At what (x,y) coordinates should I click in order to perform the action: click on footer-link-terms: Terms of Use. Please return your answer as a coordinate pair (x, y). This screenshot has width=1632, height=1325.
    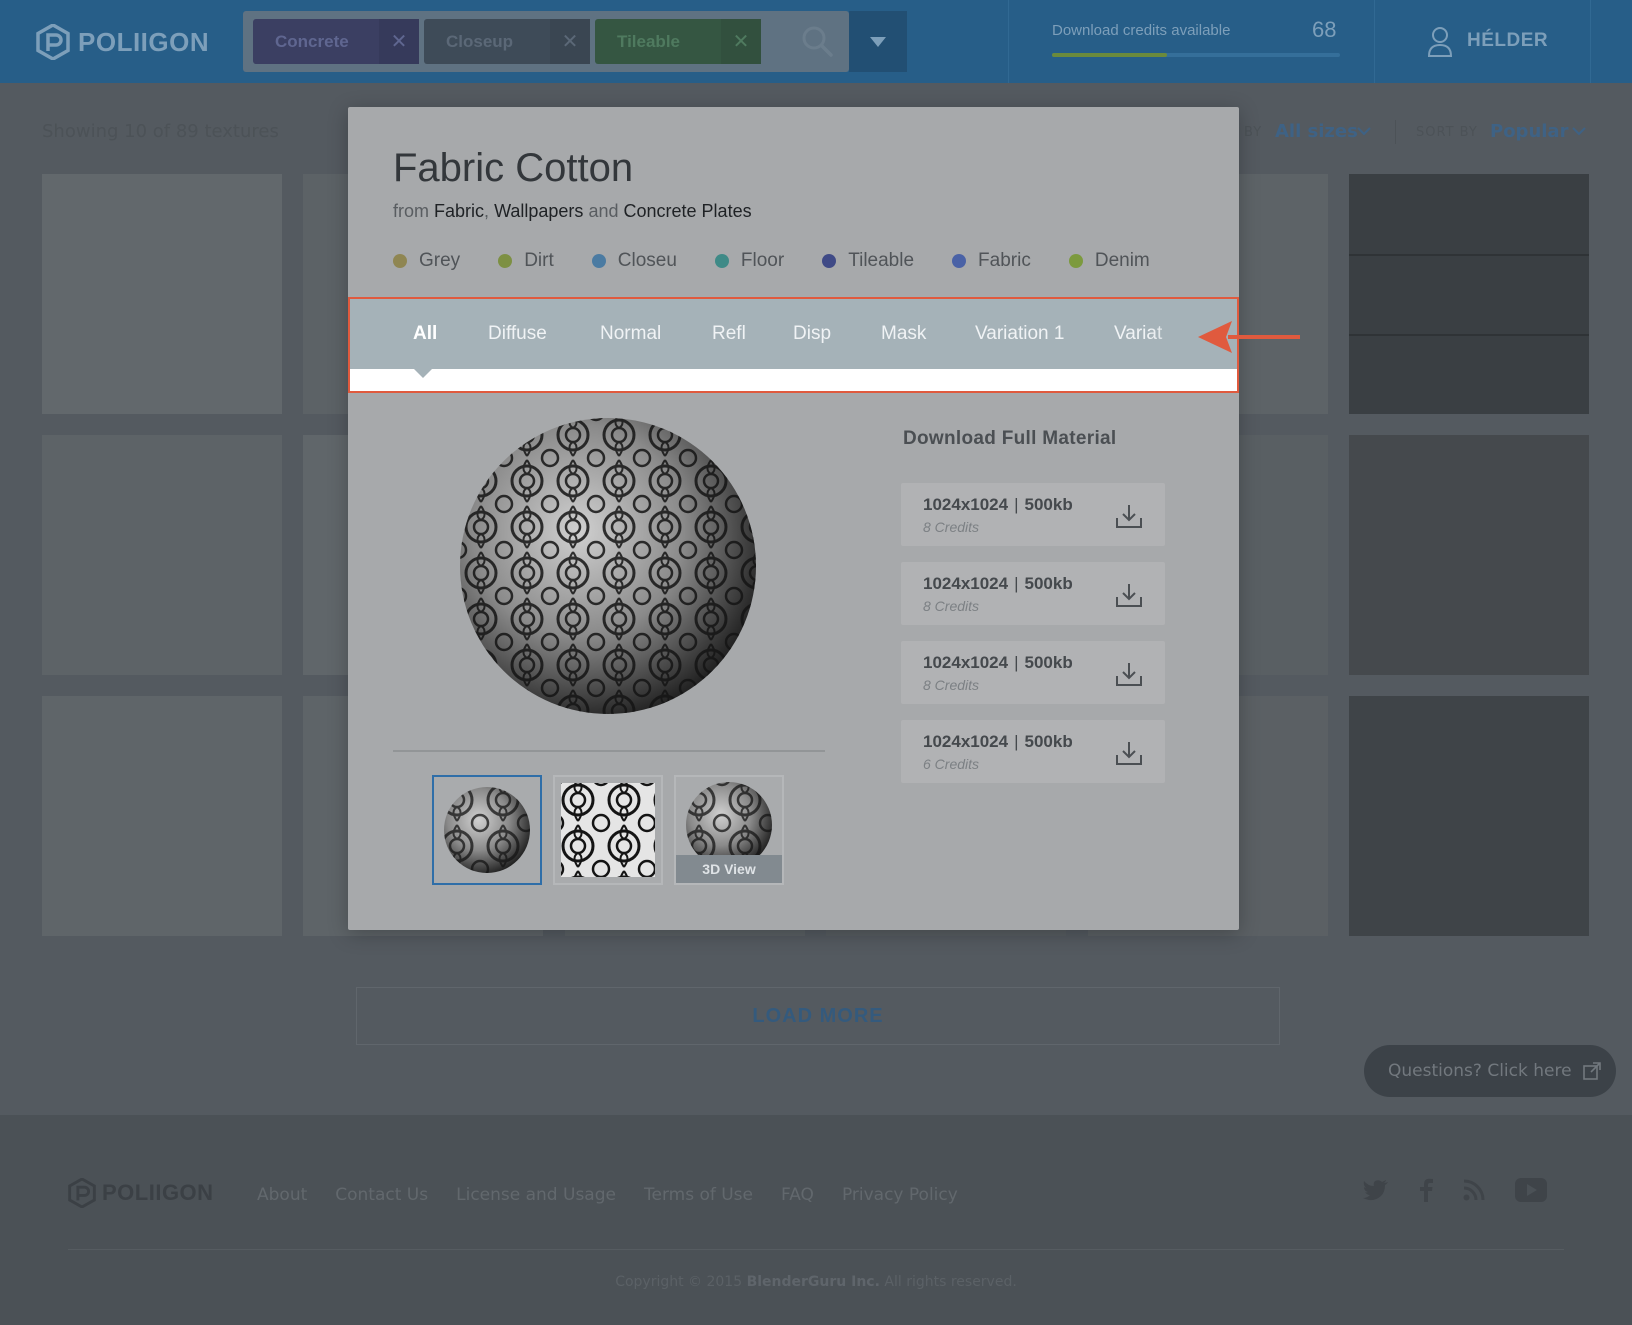
    Looking at the image, I should click on (698, 1195).